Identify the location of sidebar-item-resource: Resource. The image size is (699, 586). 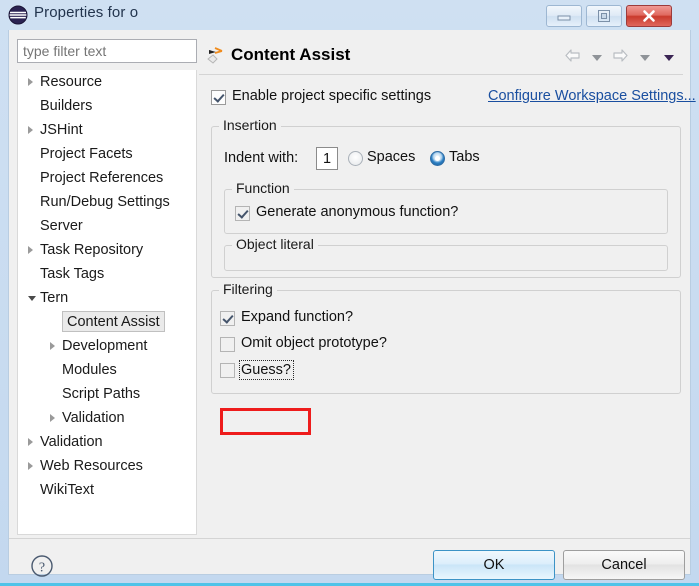
(107, 82).